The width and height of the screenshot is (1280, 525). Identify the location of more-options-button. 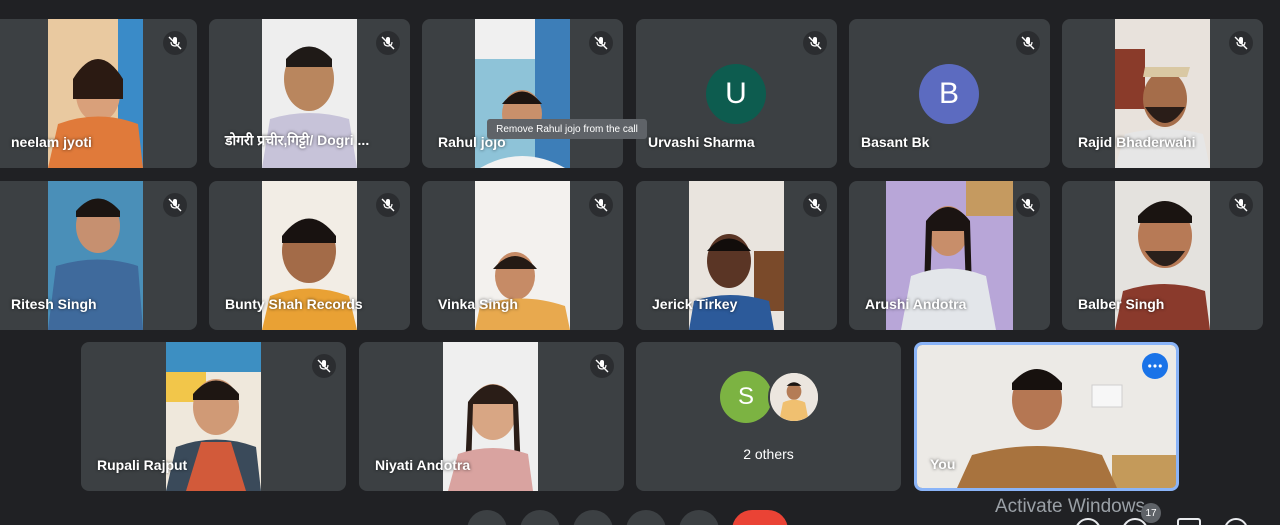
(699, 517).